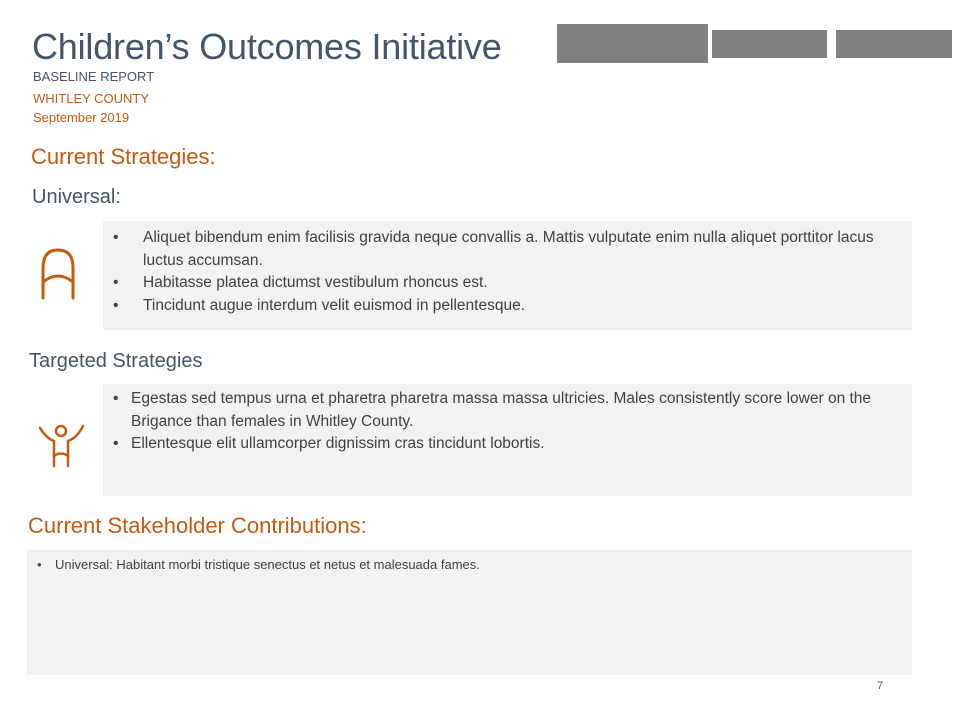 Image resolution: width=960 pixels, height=720 pixels. What do you see at coordinates (94, 76) in the screenshot?
I see `report-subtitle: BASELINE REPORT` at bounding box center [94, 76].